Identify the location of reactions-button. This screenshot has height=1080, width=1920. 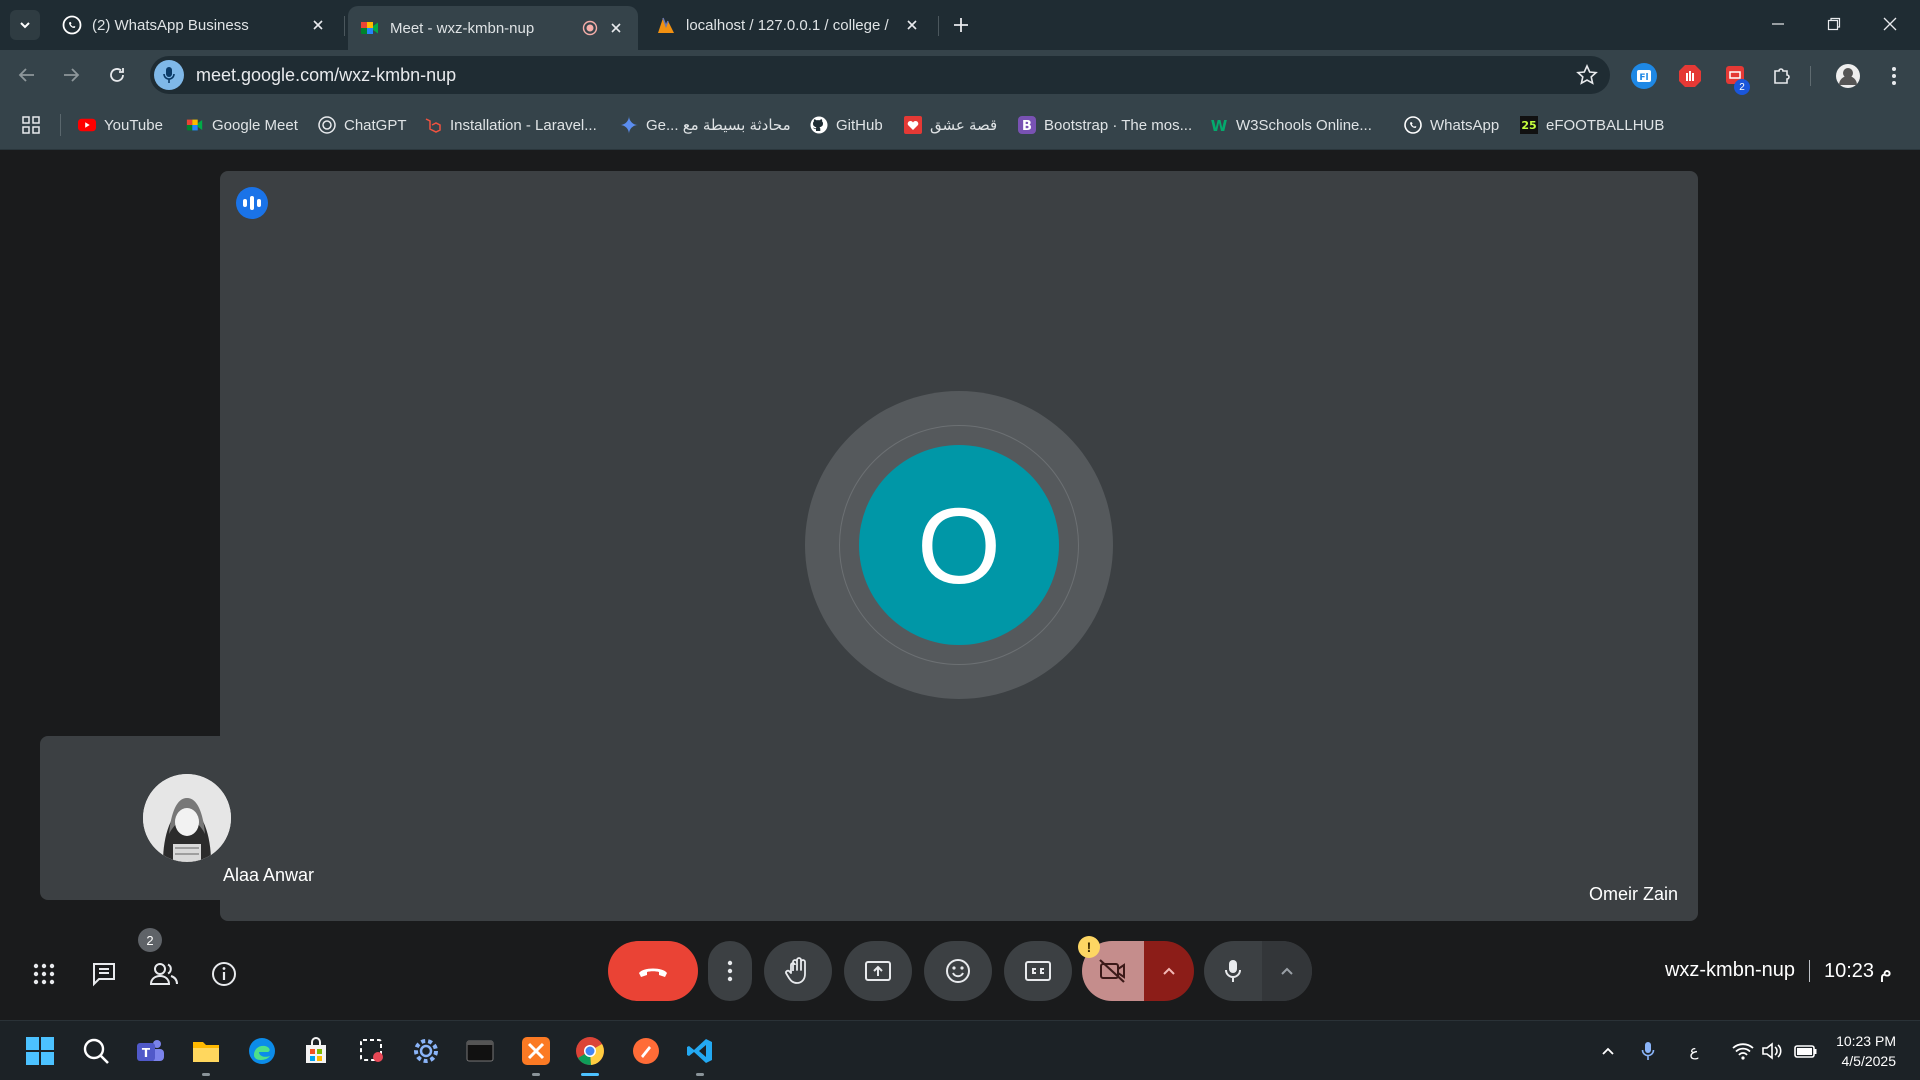
(958, 971).